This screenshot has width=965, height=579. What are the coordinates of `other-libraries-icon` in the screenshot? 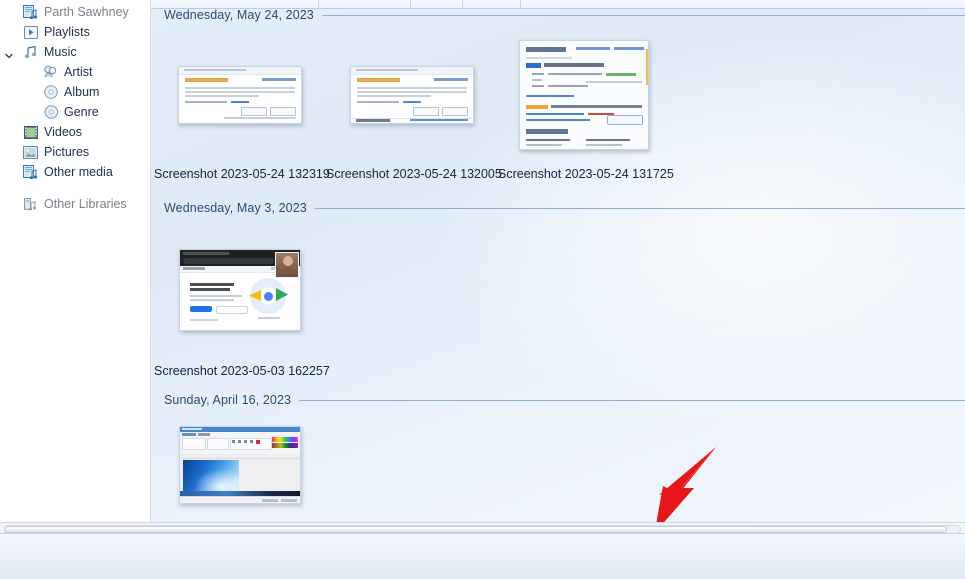 It's located at (30, 204).